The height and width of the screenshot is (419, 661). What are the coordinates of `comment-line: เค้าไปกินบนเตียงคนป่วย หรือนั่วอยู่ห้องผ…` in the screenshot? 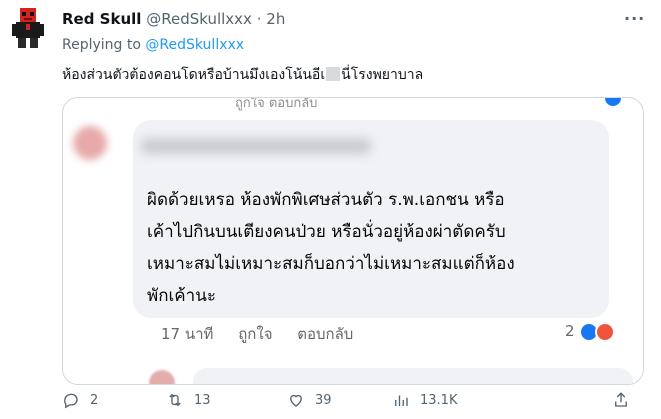 It's located at (326, 232).